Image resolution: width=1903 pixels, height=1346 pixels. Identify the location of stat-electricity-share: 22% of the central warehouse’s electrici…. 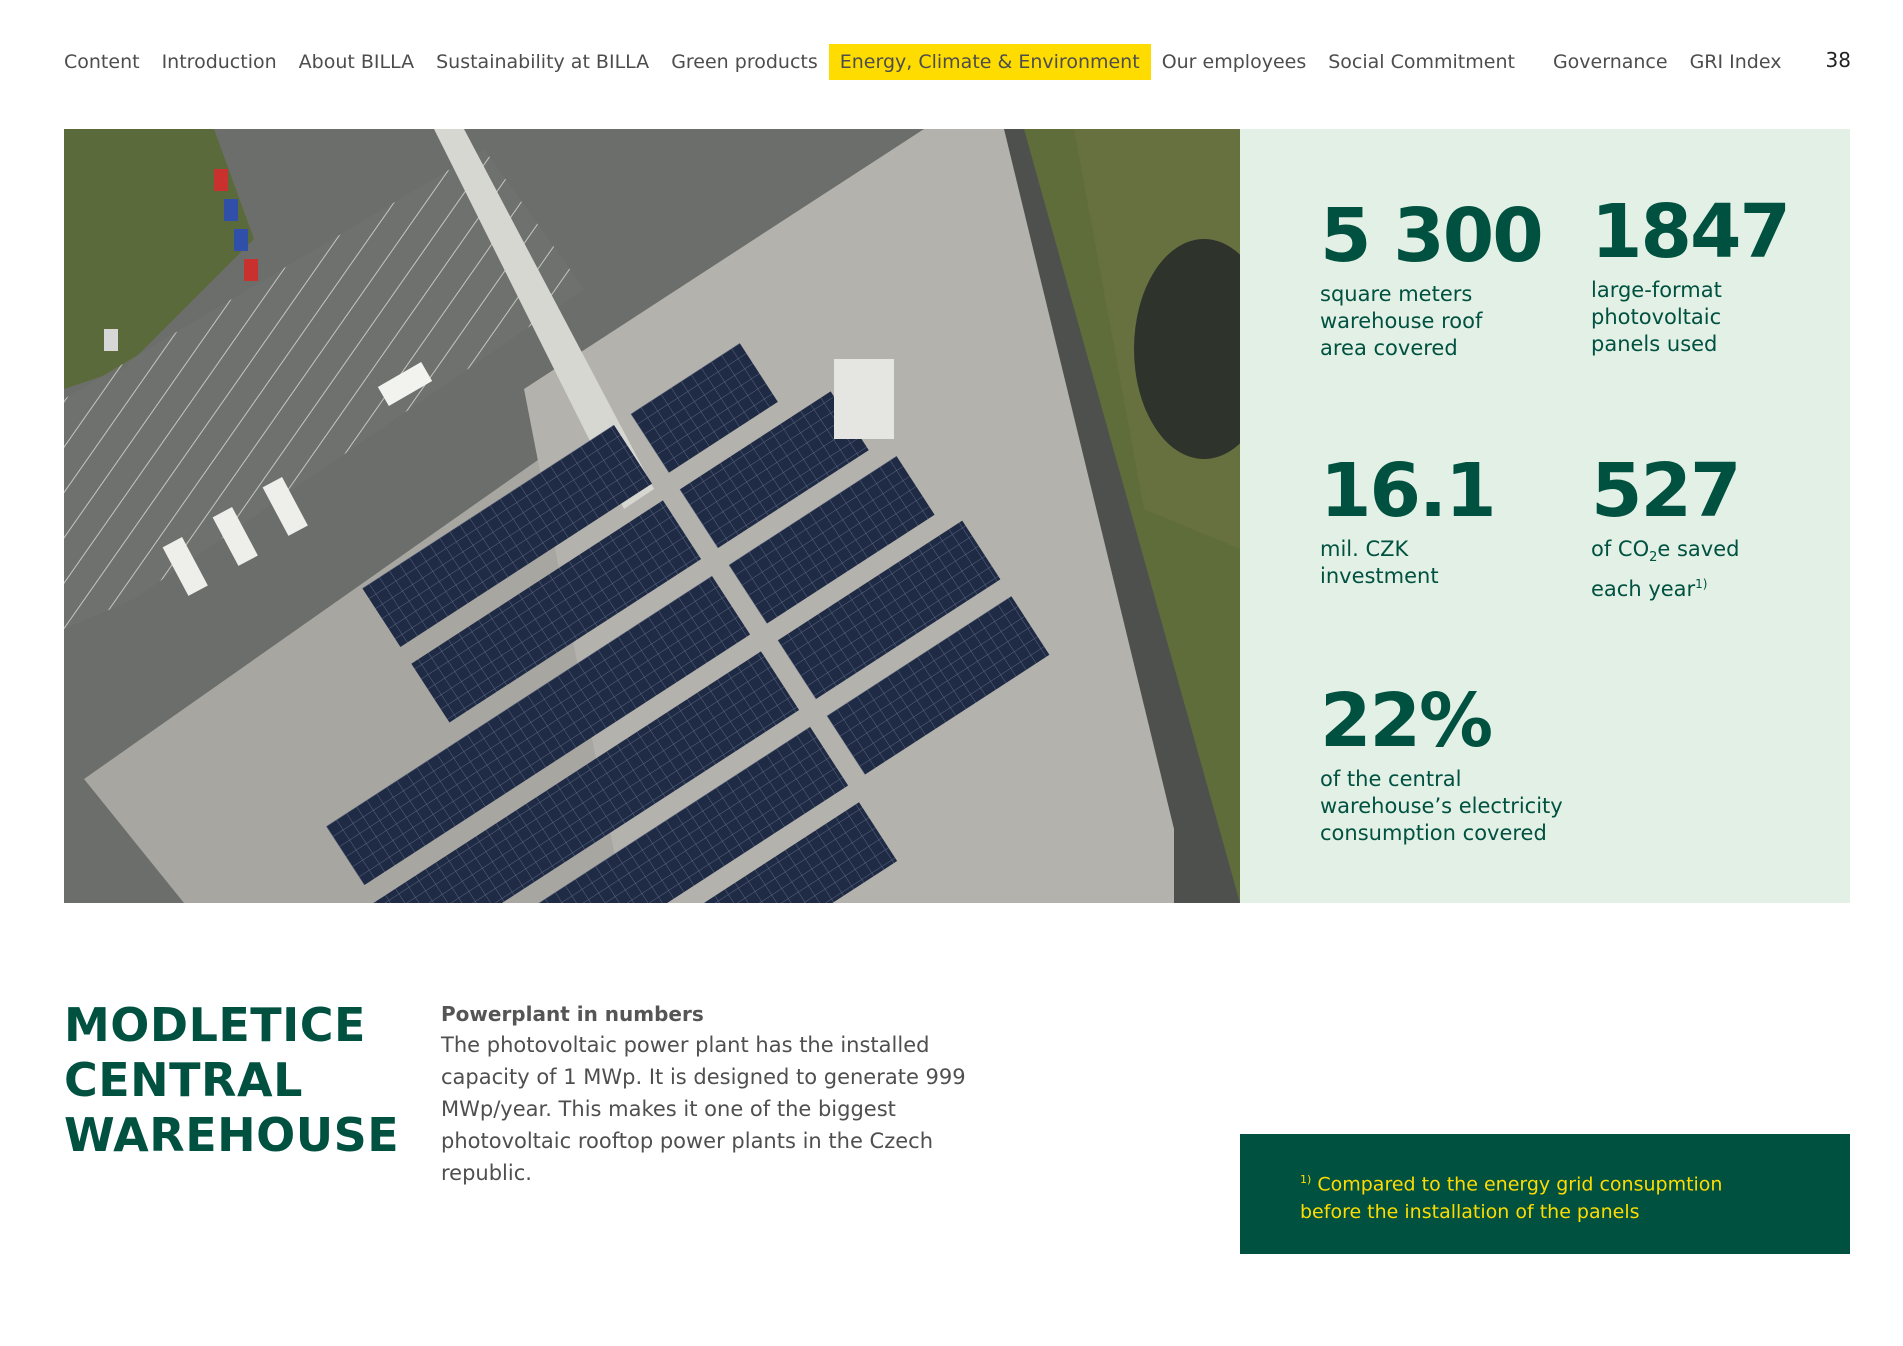
(1441, 764).